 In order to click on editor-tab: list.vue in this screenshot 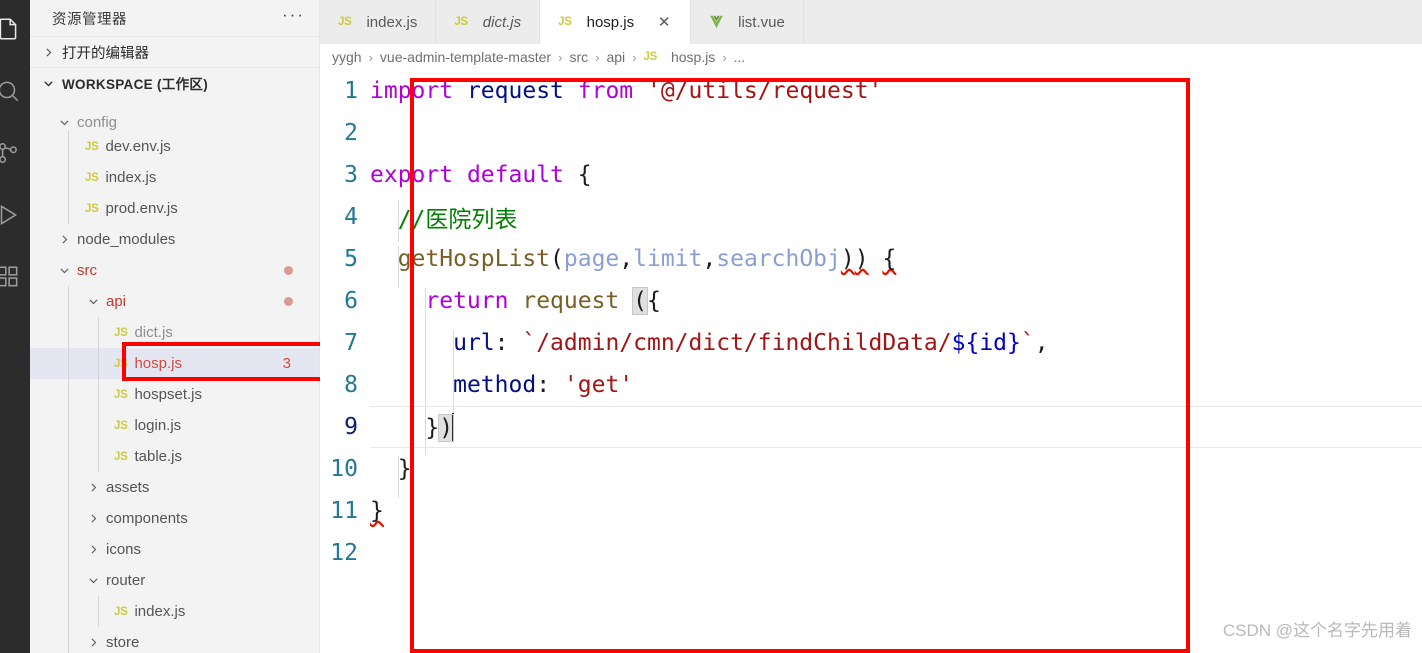, I will do `click(747, 22)`.